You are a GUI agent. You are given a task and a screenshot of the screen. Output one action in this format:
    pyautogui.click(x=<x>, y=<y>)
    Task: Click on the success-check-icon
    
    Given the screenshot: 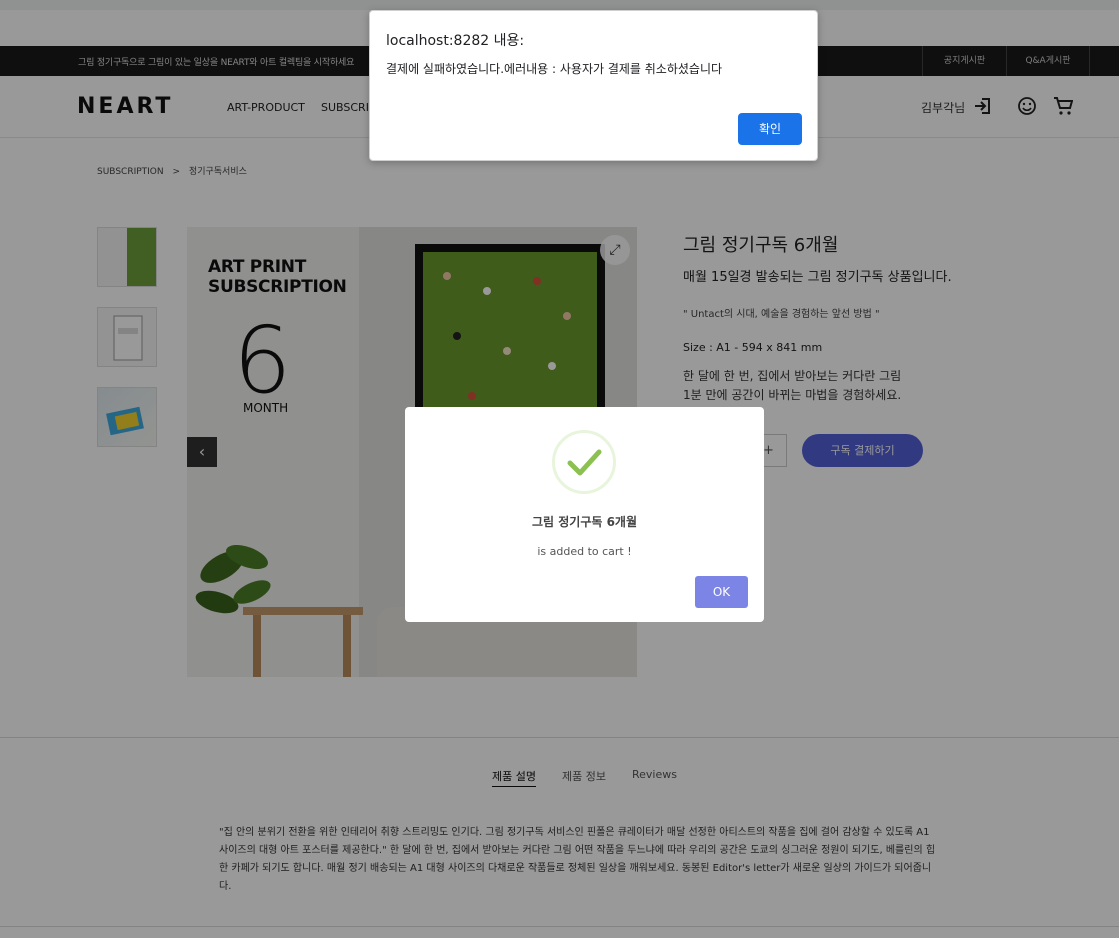 What is the action you would take?
    pyautogui.click(x=584, y=462)
    